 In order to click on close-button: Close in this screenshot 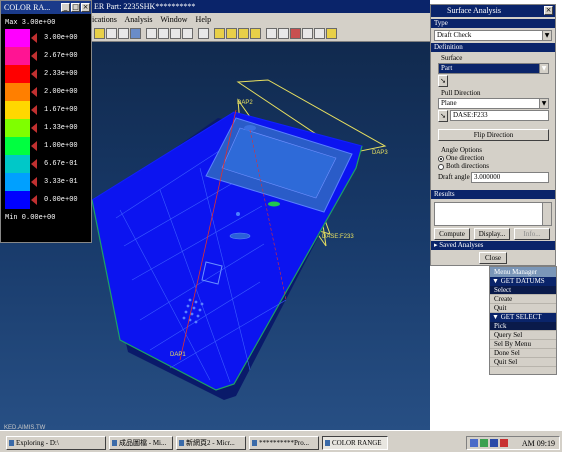, I will do `click(493, 258)`.